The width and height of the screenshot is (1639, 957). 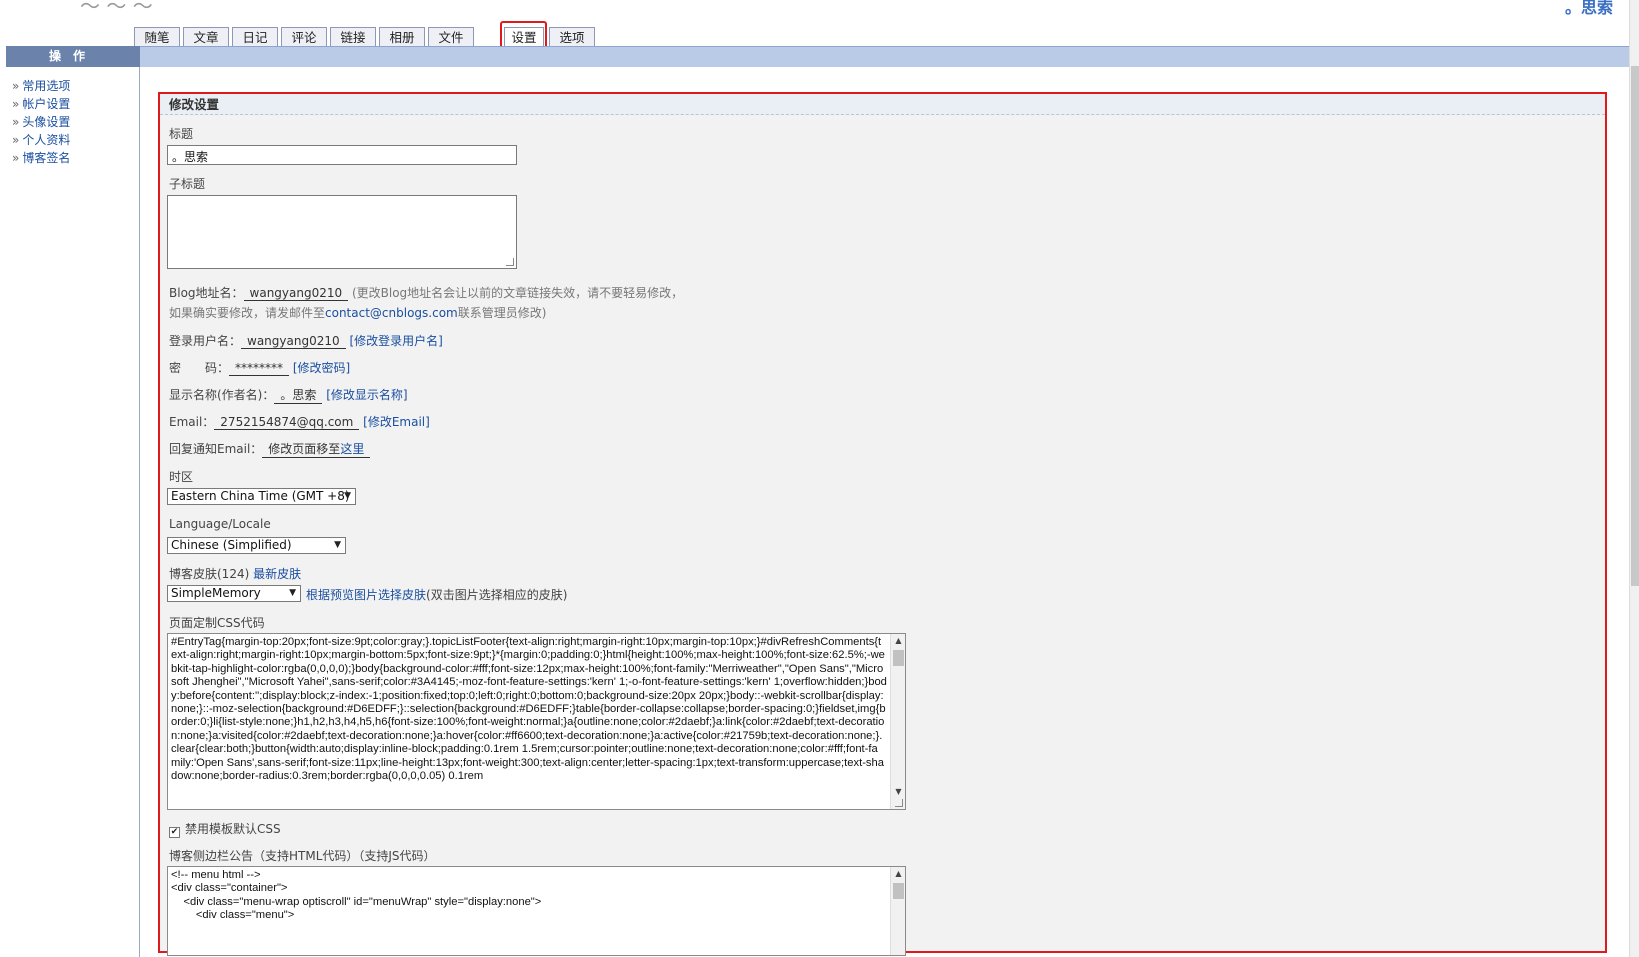 What do you see at coordinates (287, 422) in the screenshot?
I see `email-value: 2752154874@qq.com` at bounding box center [287, 422].